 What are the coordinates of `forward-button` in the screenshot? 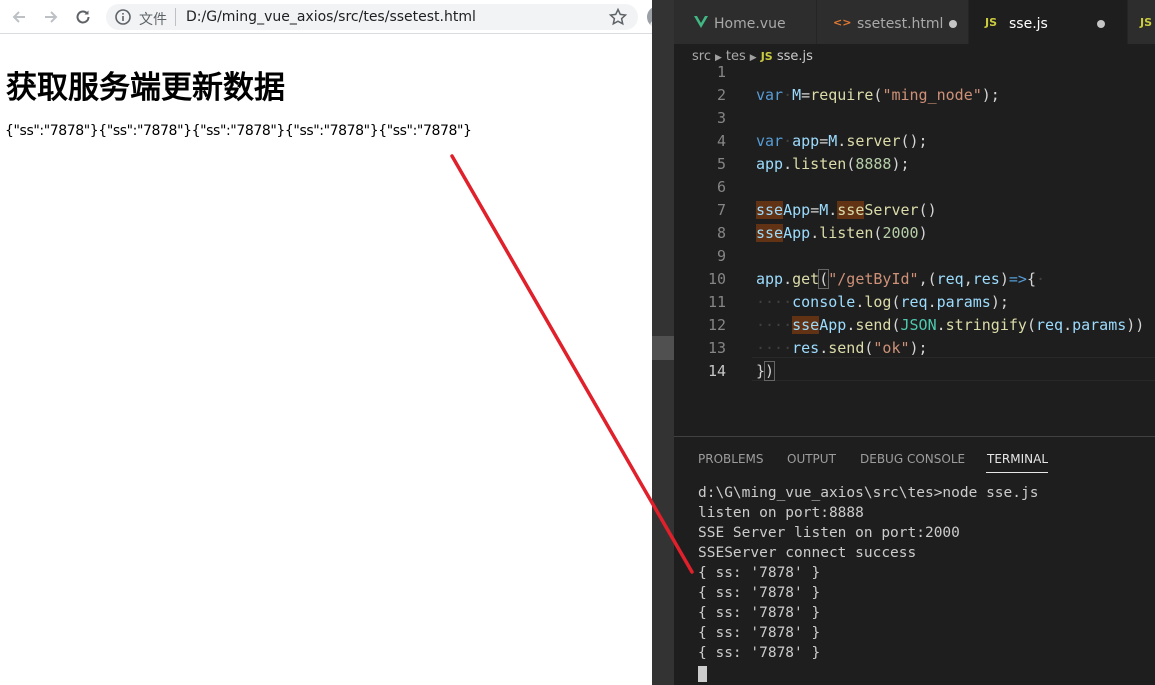 It's located at (51, 17).